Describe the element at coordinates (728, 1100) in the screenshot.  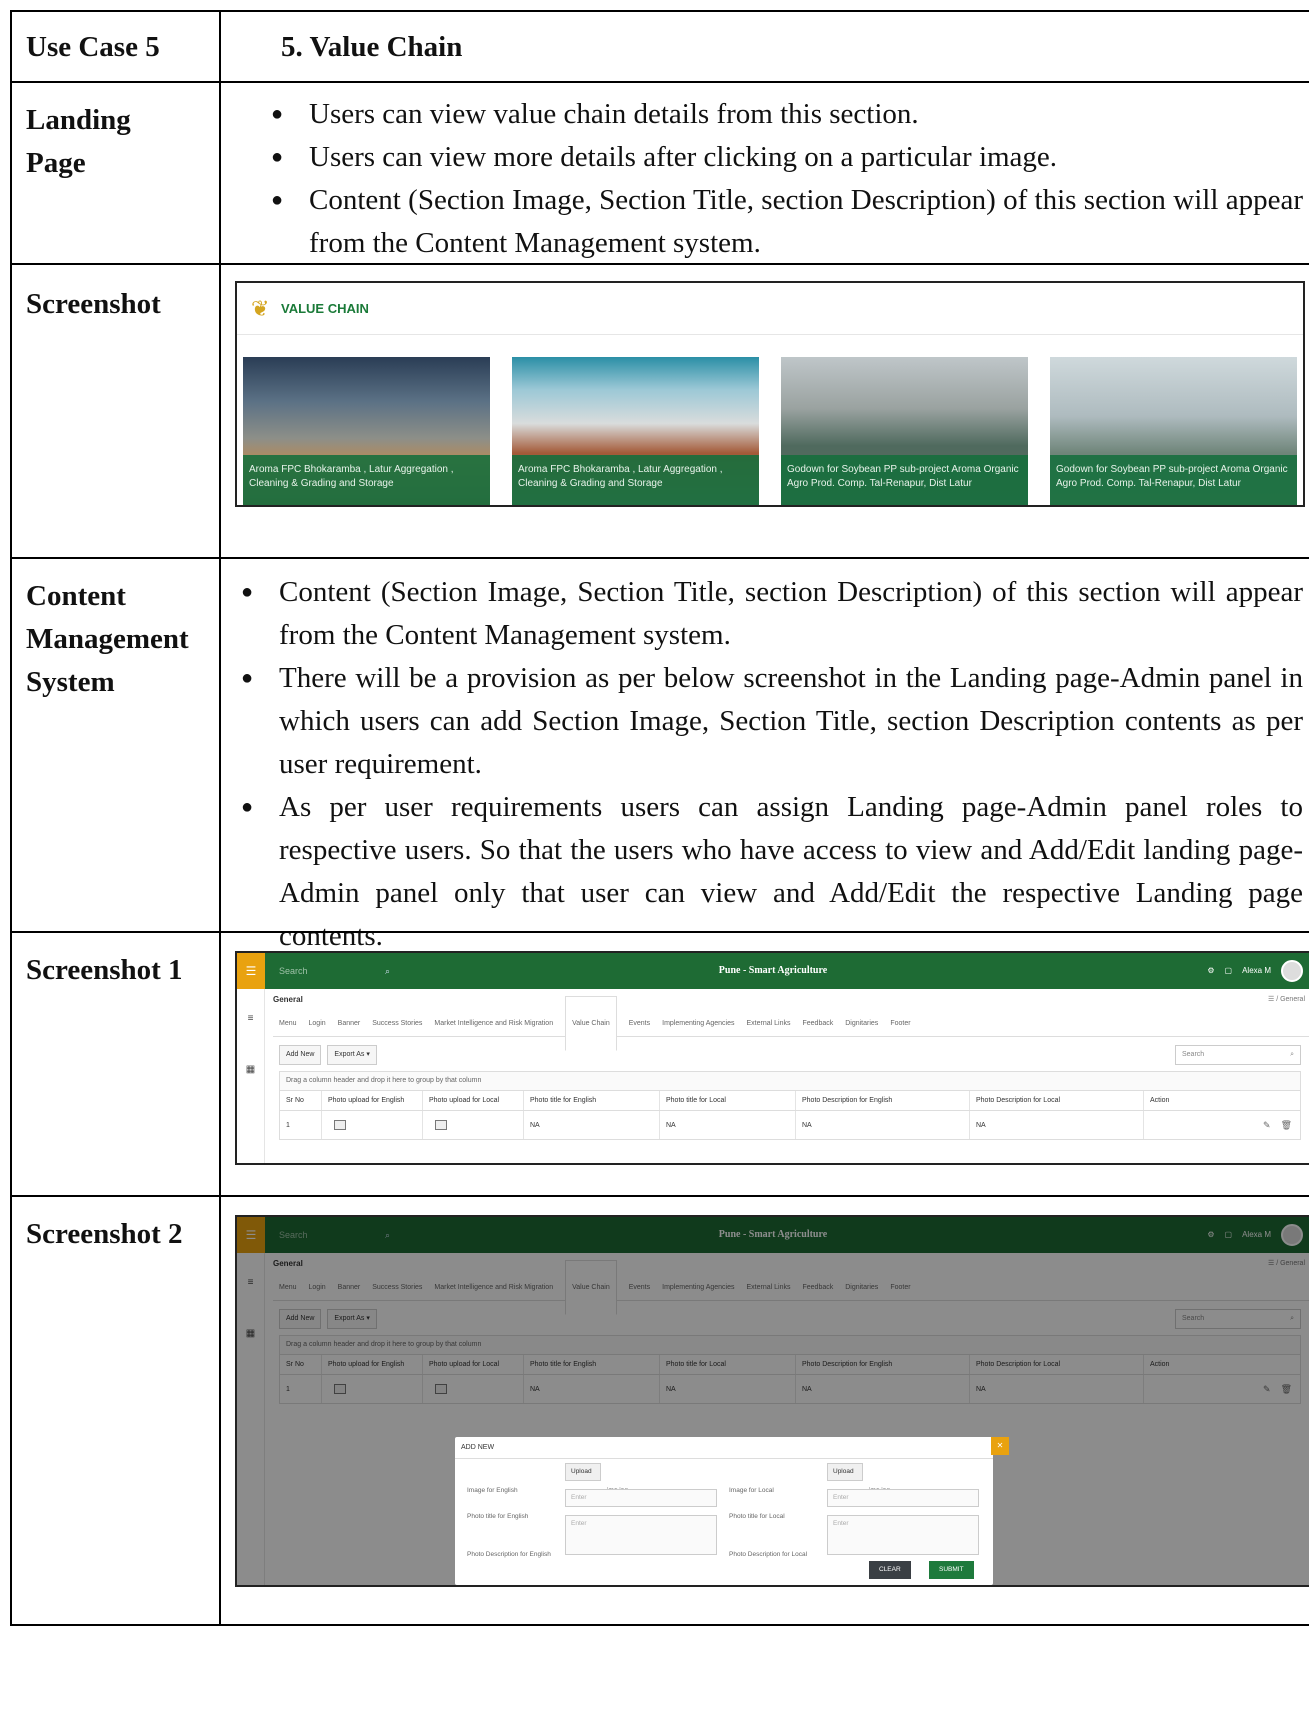
I see `column-header: Photo title for Local` at that location.